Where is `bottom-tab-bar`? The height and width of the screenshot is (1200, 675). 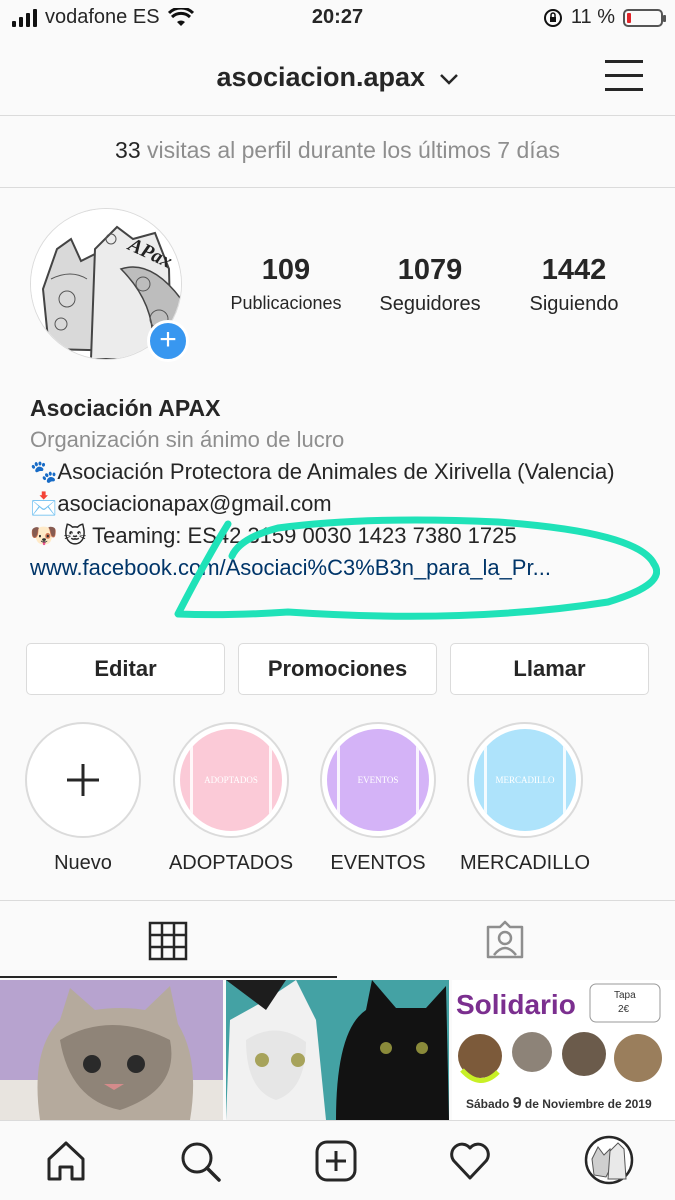 bottom-tab-bar is located at coordinates (337, 1160).